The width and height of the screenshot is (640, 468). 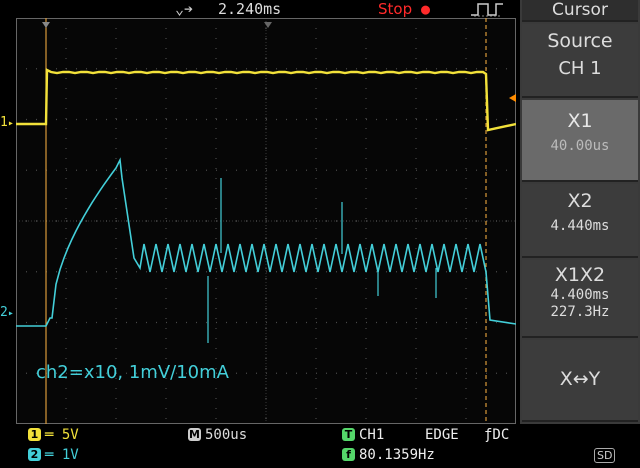 I want to click on delay-readout: 2.240ms, so click(x=250, y=9).